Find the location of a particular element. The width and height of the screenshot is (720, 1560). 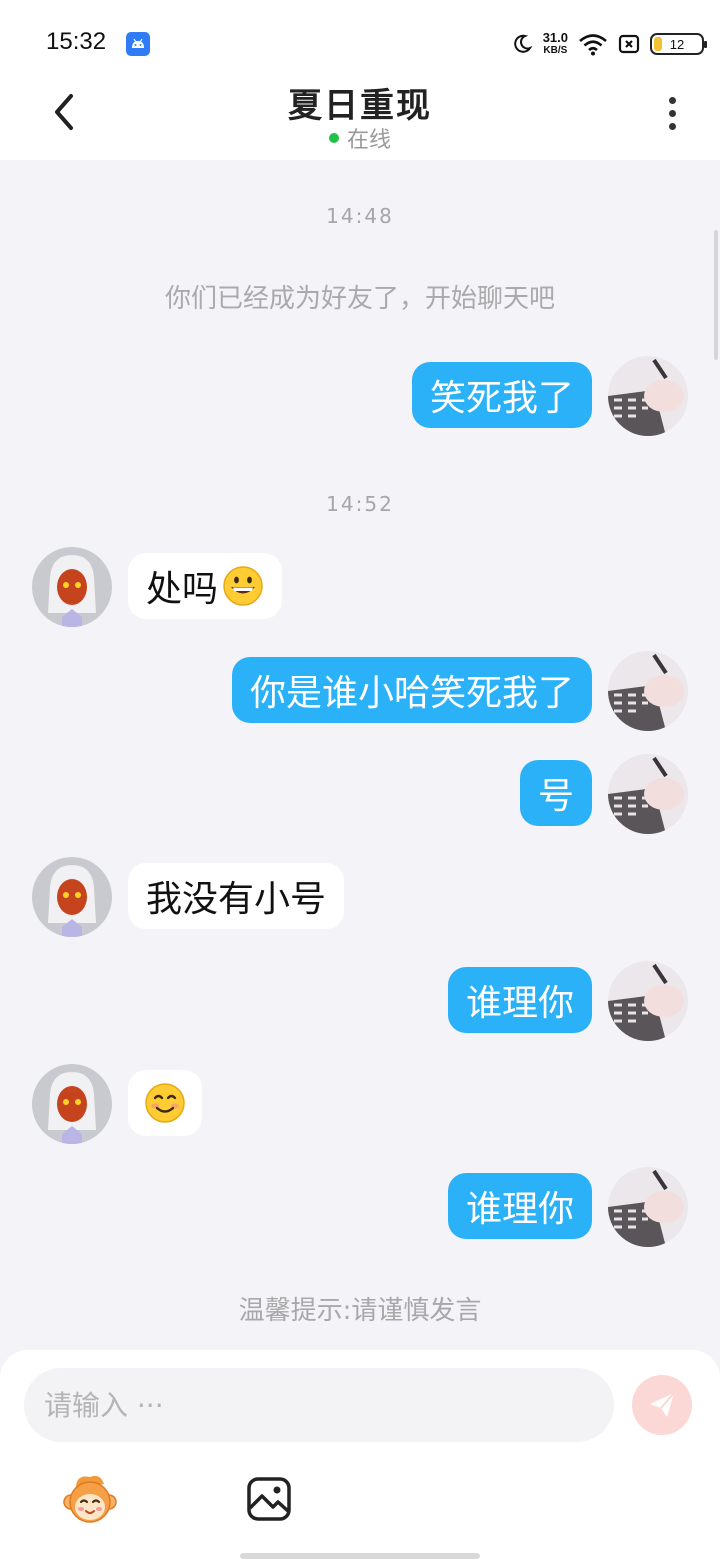

status-time: 15:32 is located at coordinates (76, 41).